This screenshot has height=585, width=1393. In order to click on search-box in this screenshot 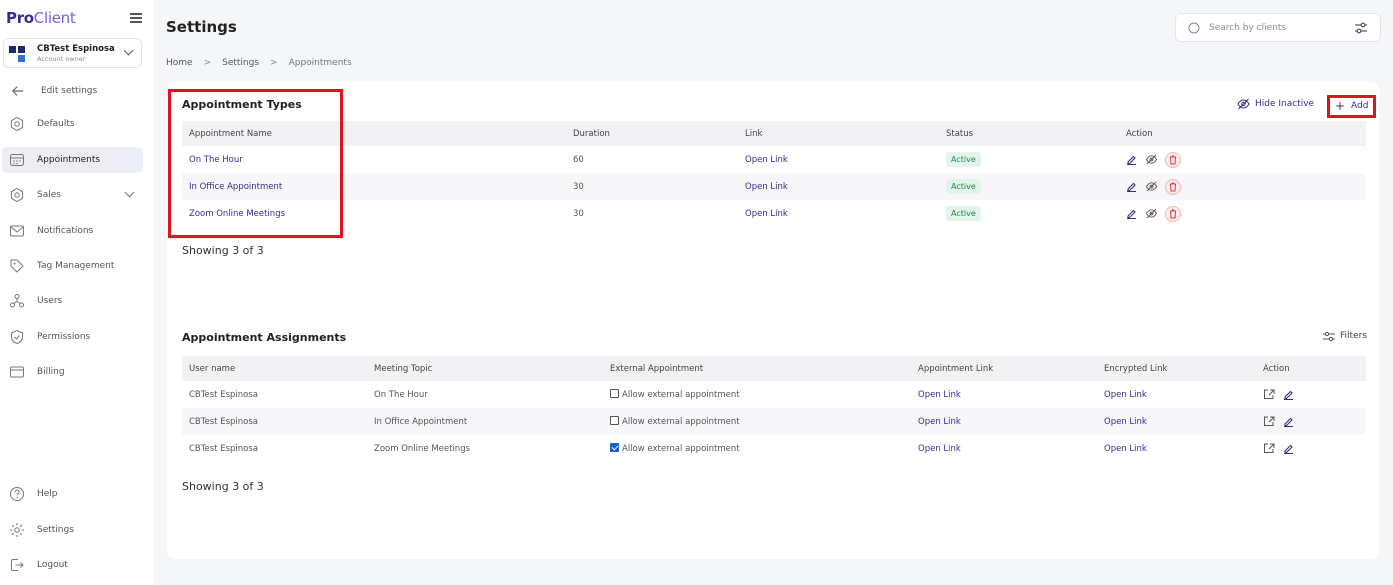, I will do `click(1278, 27)`.